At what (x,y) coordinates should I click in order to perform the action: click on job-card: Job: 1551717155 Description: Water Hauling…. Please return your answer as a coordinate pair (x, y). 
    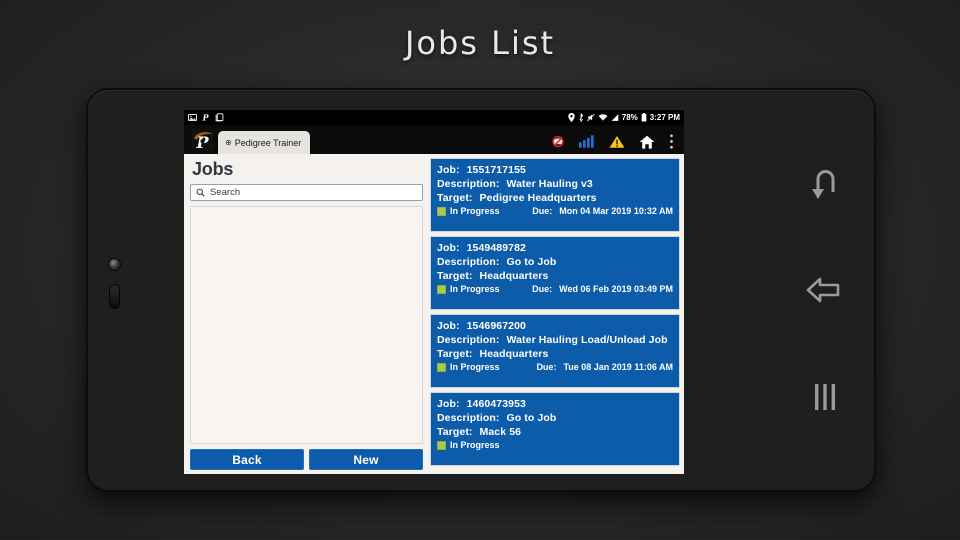
    Looking at the image, I should click on (555, 195).